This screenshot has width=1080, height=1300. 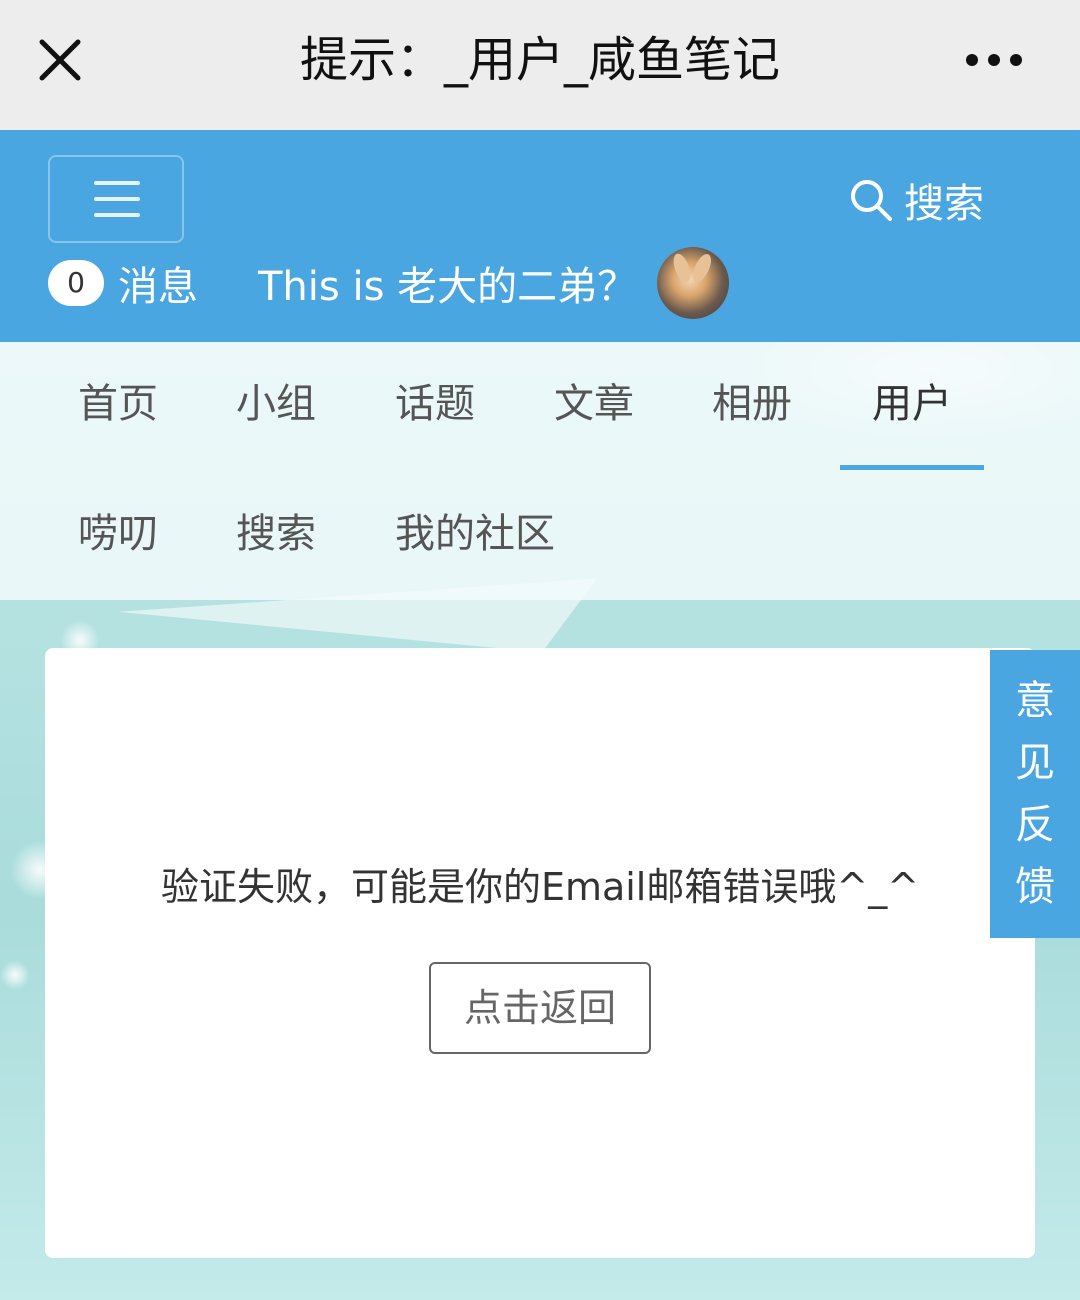 I want to click on nav-item-topics: 话题, so click(x=435, y=404).